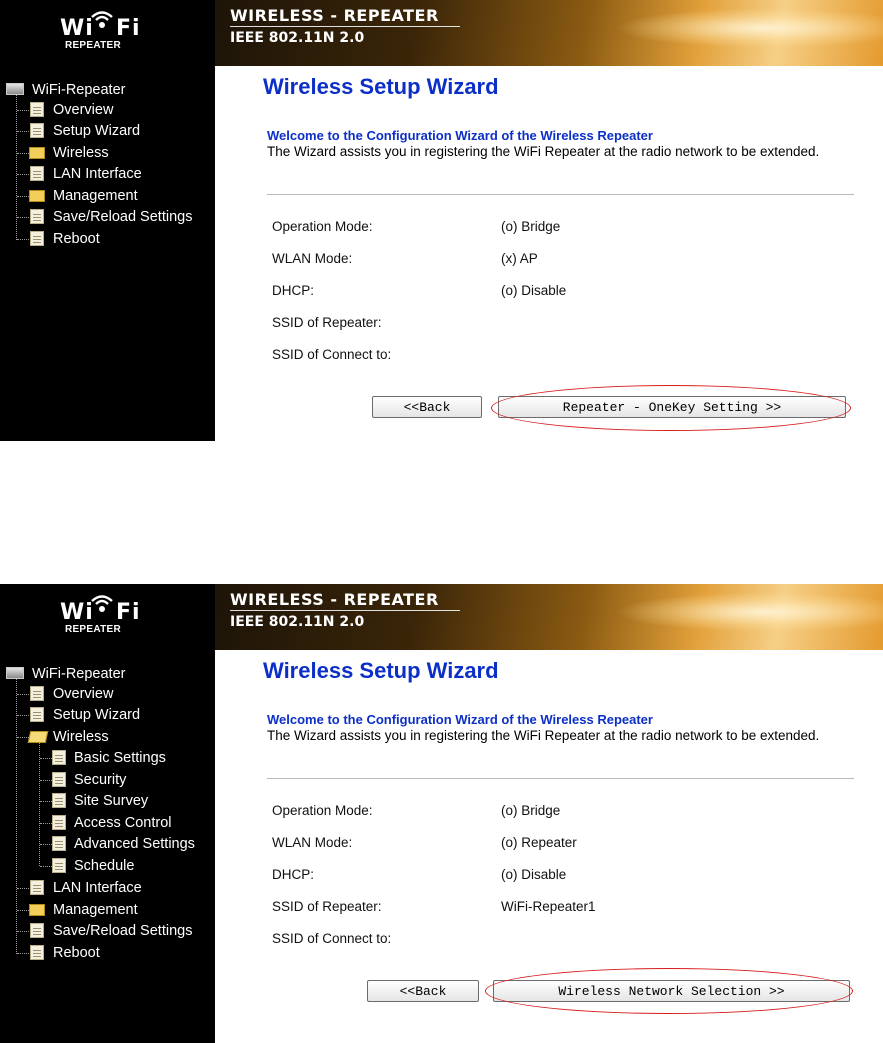 This screenshot has width=883, height=1043. I want to click on folder-open-icon, so click(38, 737).